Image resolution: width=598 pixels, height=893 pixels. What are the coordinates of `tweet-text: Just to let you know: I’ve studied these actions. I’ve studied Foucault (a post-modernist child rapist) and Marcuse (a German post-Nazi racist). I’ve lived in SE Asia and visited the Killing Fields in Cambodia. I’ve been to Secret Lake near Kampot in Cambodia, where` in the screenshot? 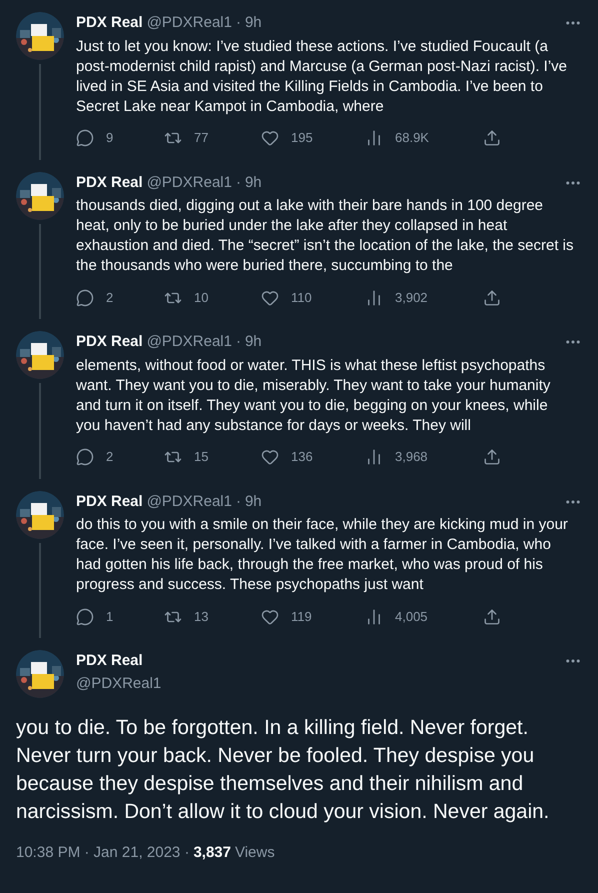 It's located at (322, 76).